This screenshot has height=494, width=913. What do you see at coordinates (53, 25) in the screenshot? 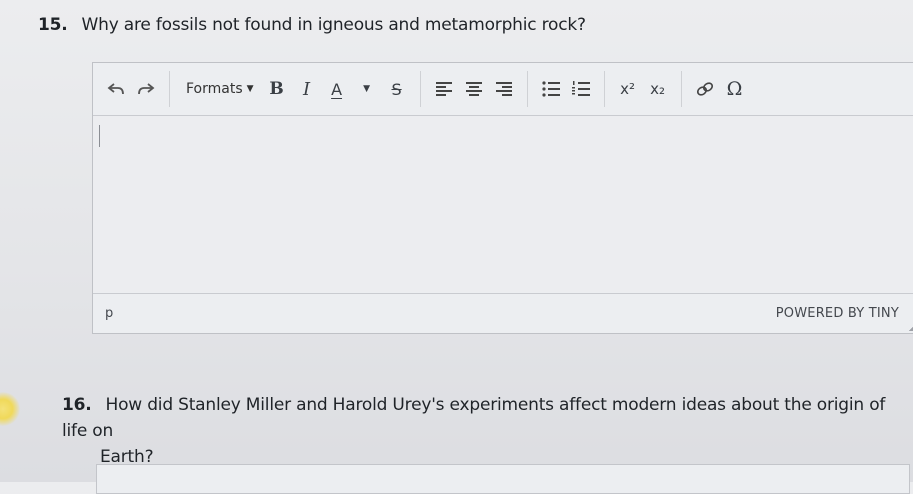
I see `question-number: 15.` at bounding box center [53, 25].